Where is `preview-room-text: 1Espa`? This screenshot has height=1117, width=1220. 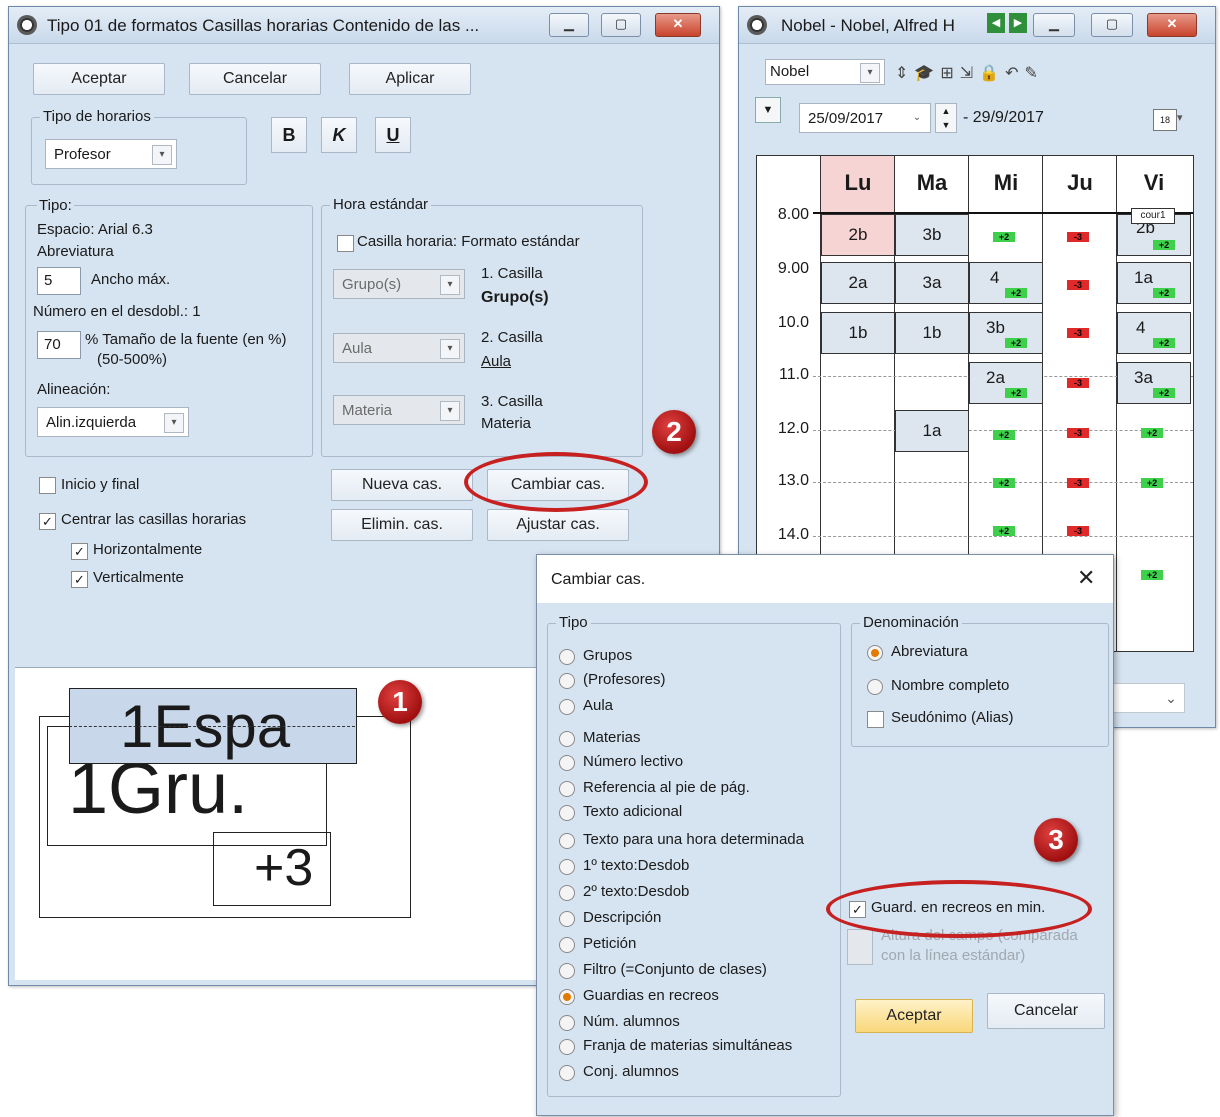
preview-room-text: 1Espa is located at coordinates (205, 726).